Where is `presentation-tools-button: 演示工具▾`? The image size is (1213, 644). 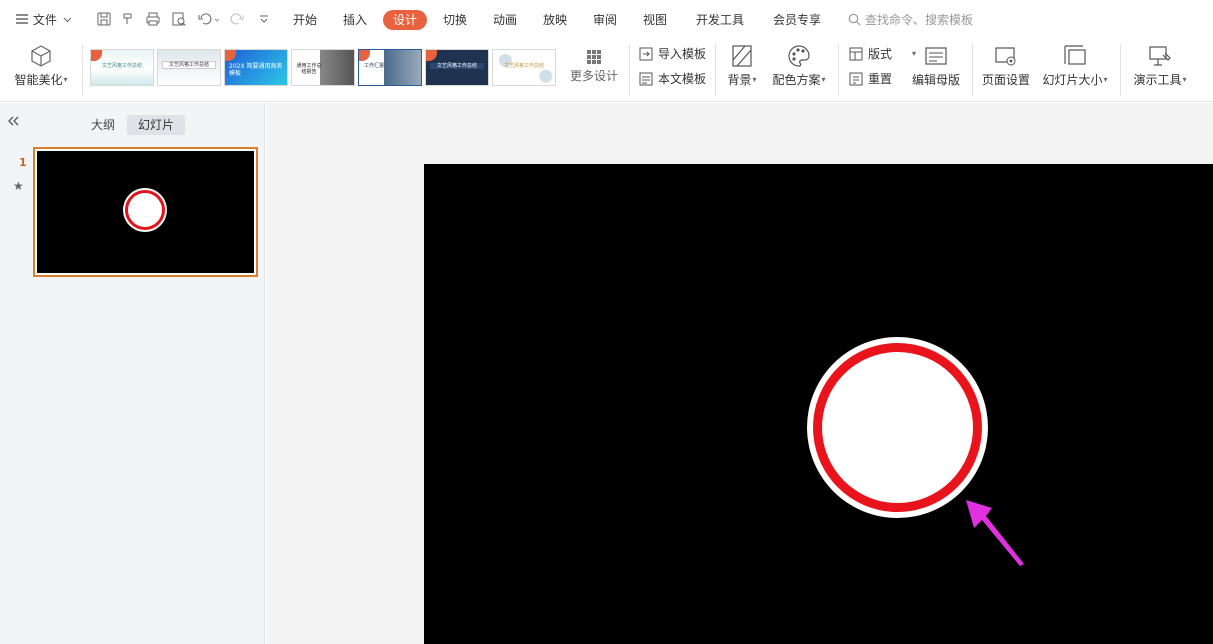
presentation-tools-button: 演示工具▾ is located at coordinates (1160, 64).